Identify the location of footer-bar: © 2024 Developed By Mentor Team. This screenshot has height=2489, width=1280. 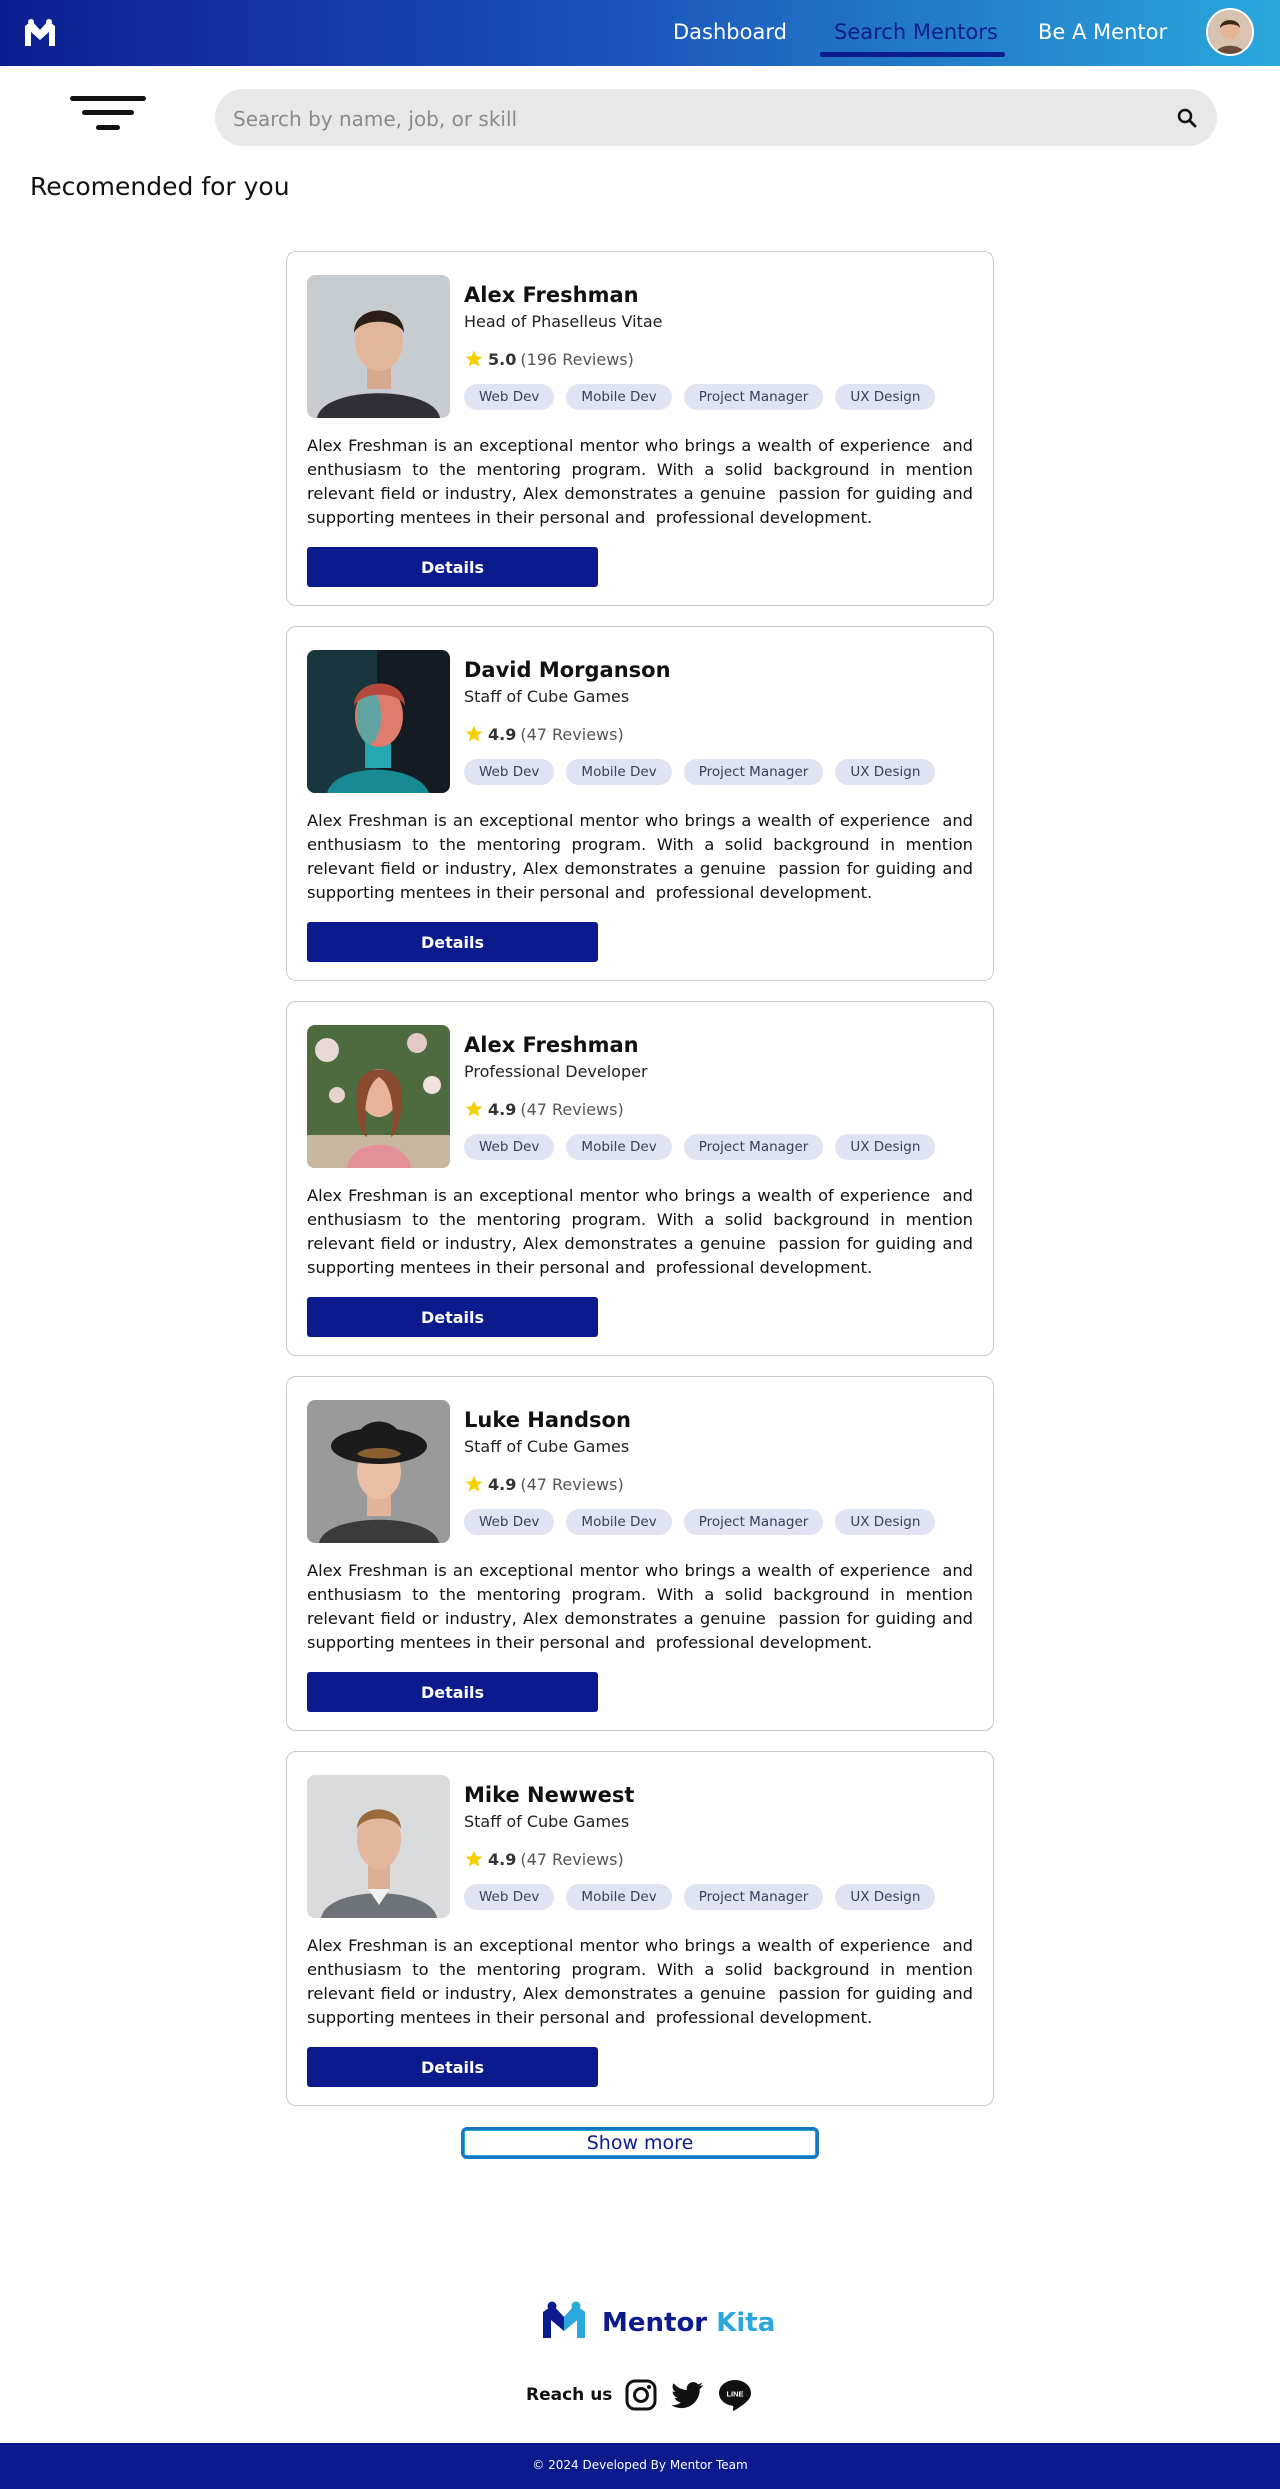
(640, 2466).